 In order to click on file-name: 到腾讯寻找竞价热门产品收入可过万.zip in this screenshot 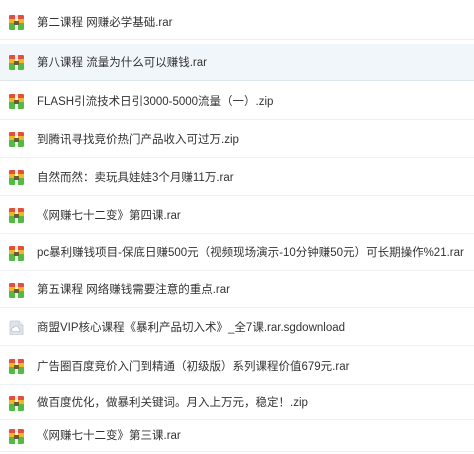, I will do `click(138, 140)`.